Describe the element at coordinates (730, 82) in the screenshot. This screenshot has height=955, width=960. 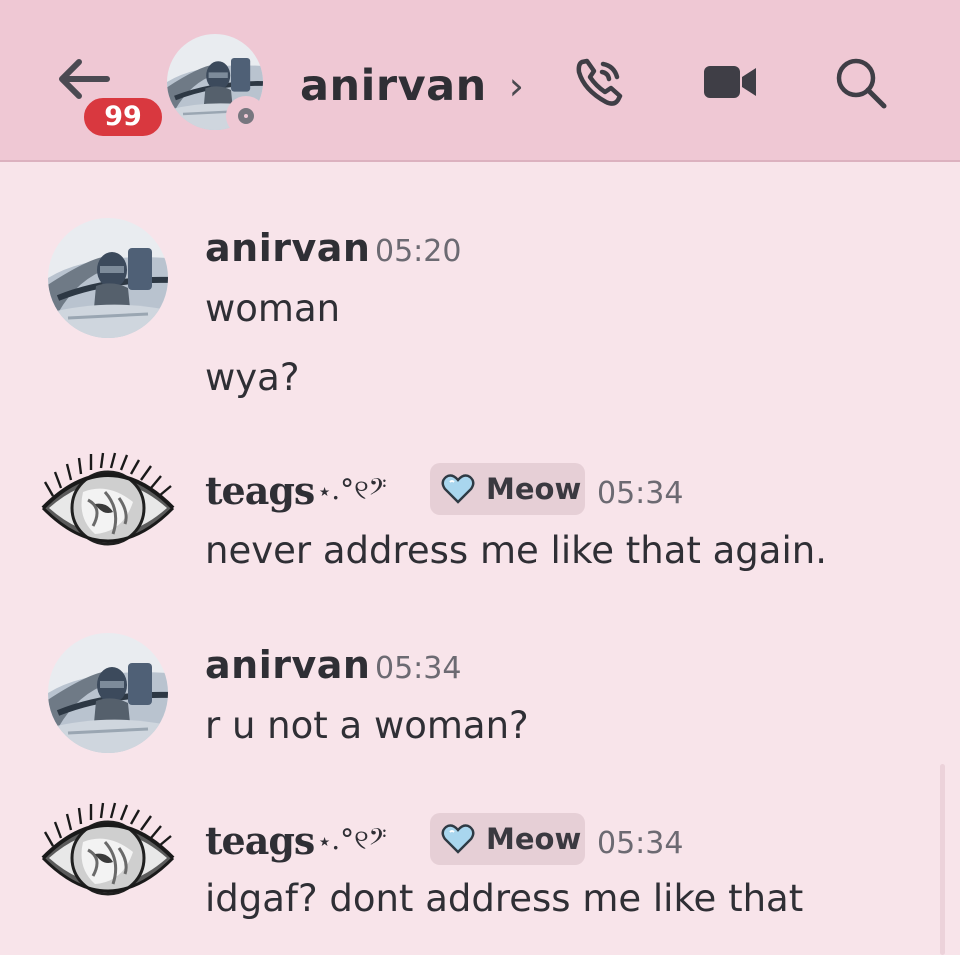
I see `video-camera-icon` at that location.